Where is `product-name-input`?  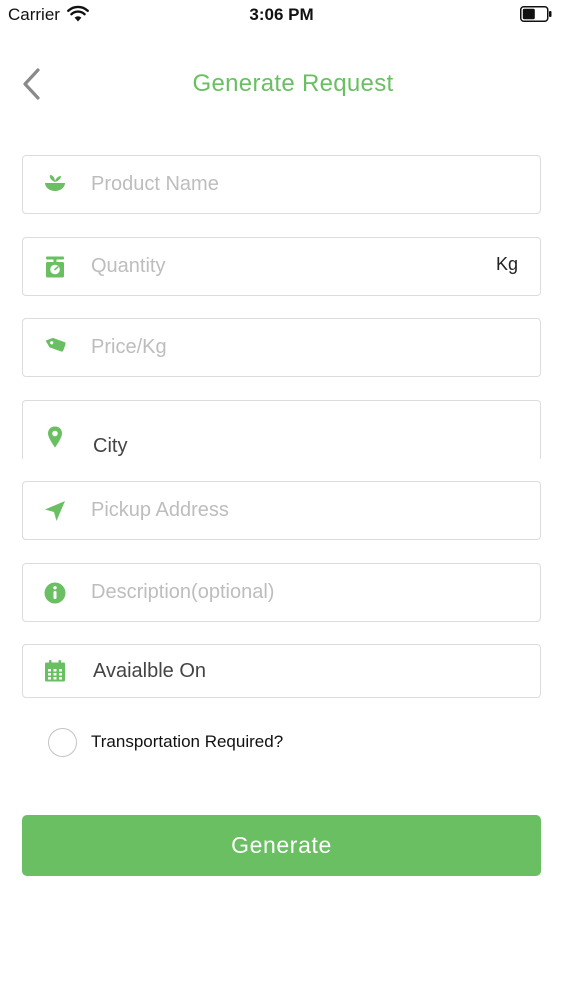 product-name-input is located at coordinates (281, 184).